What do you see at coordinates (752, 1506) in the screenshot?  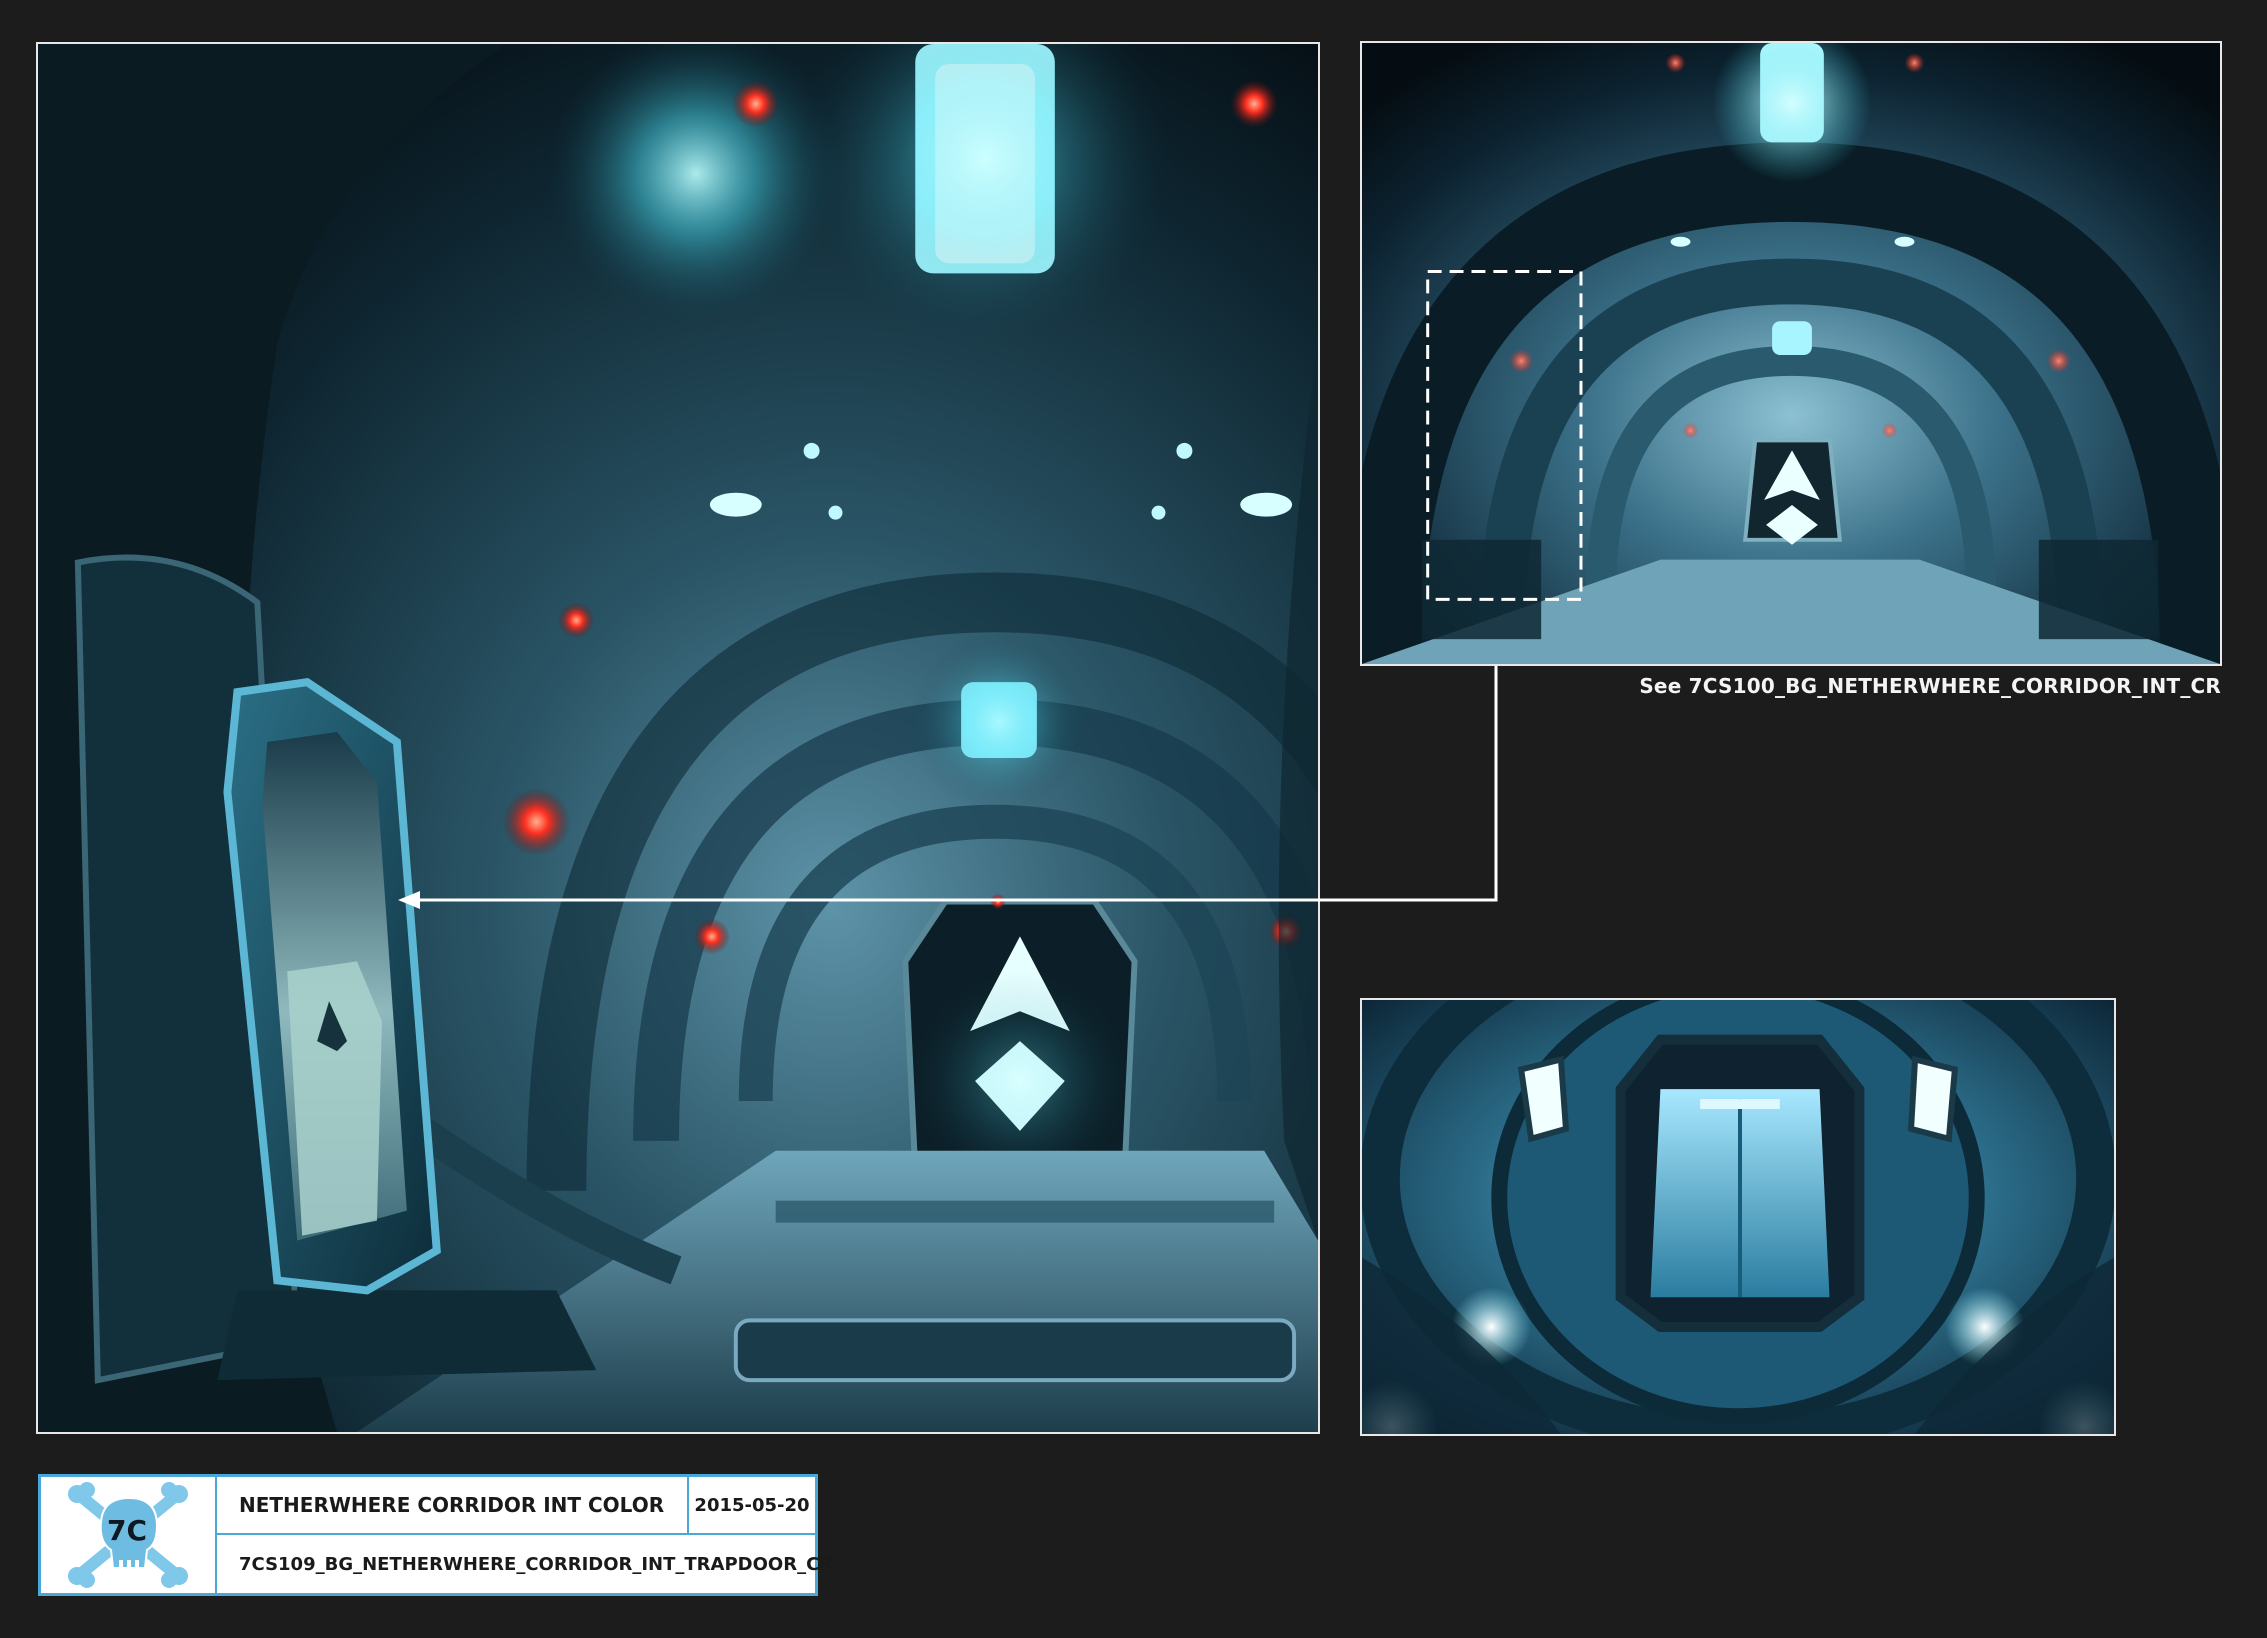 I see `sheet-date: 2015-05-20` at bounding box center [752, 1506].